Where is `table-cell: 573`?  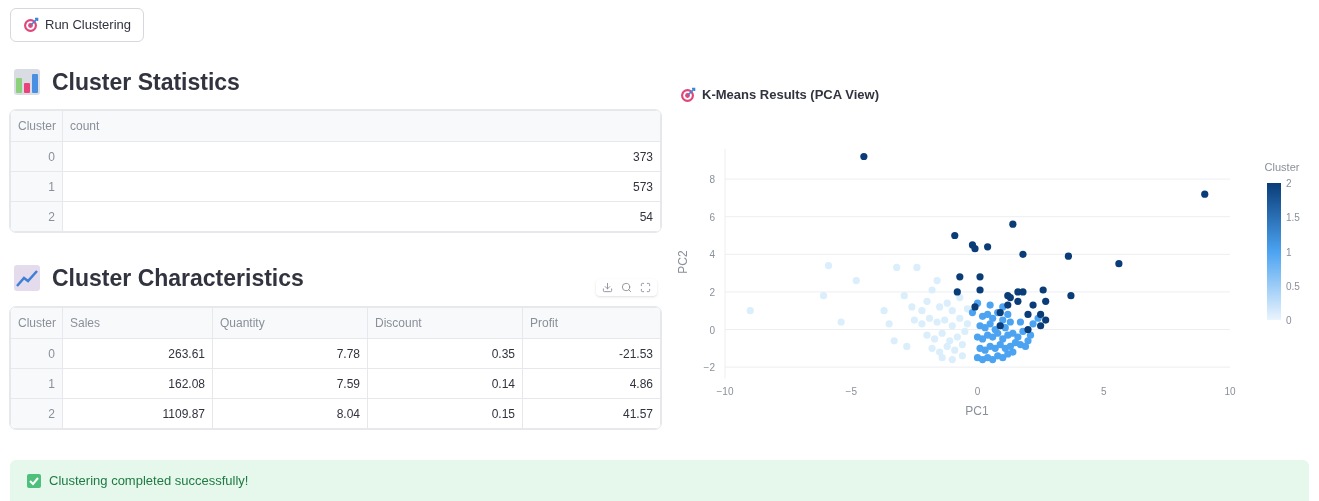
table-cell: 573 is located at coordinates (361, 186).